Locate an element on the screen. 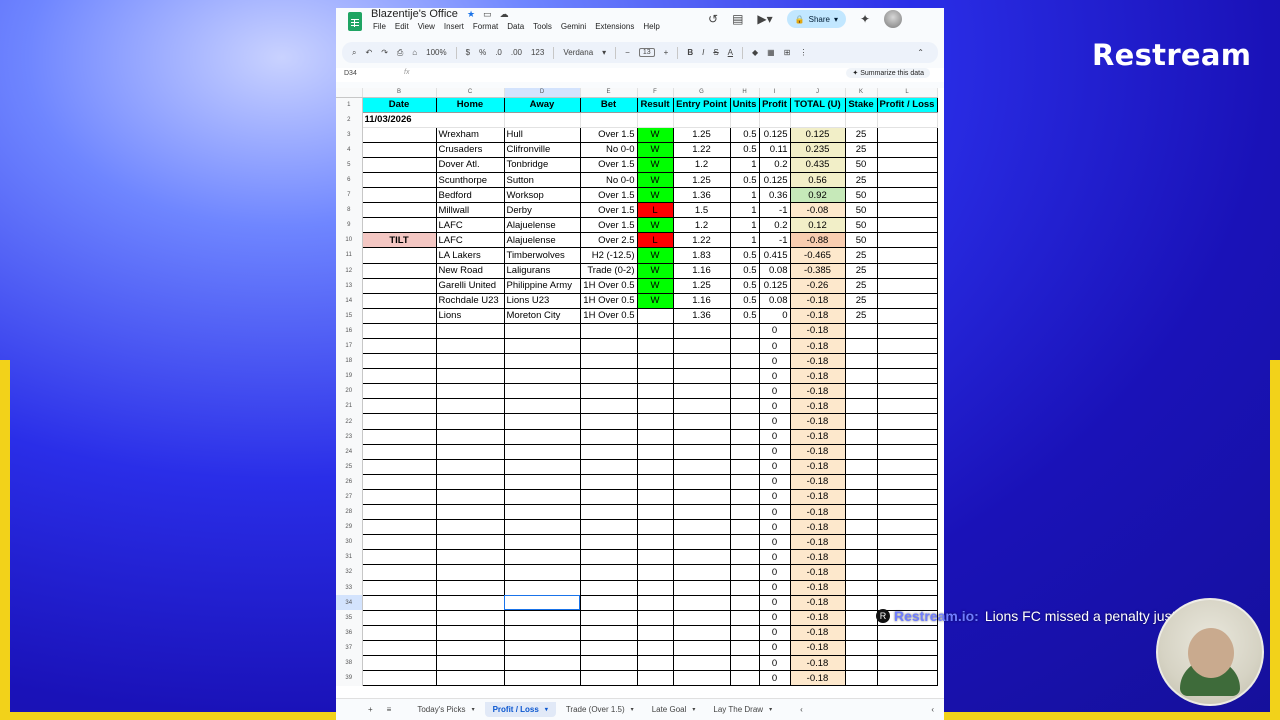 The height and width of the screenshot is (720, 1280). strikethrough-button: S is located at coordinates (715, 52).